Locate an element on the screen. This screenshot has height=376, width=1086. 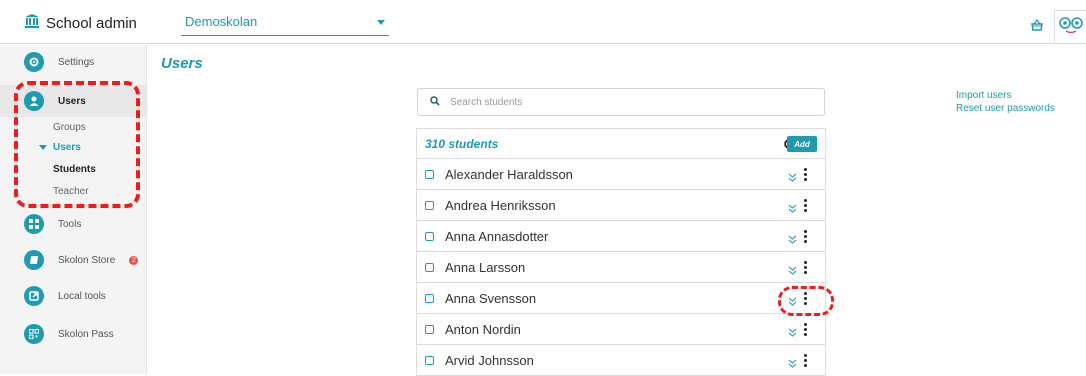
table-row: Anna Svensson is located at coordinates (621, 298).